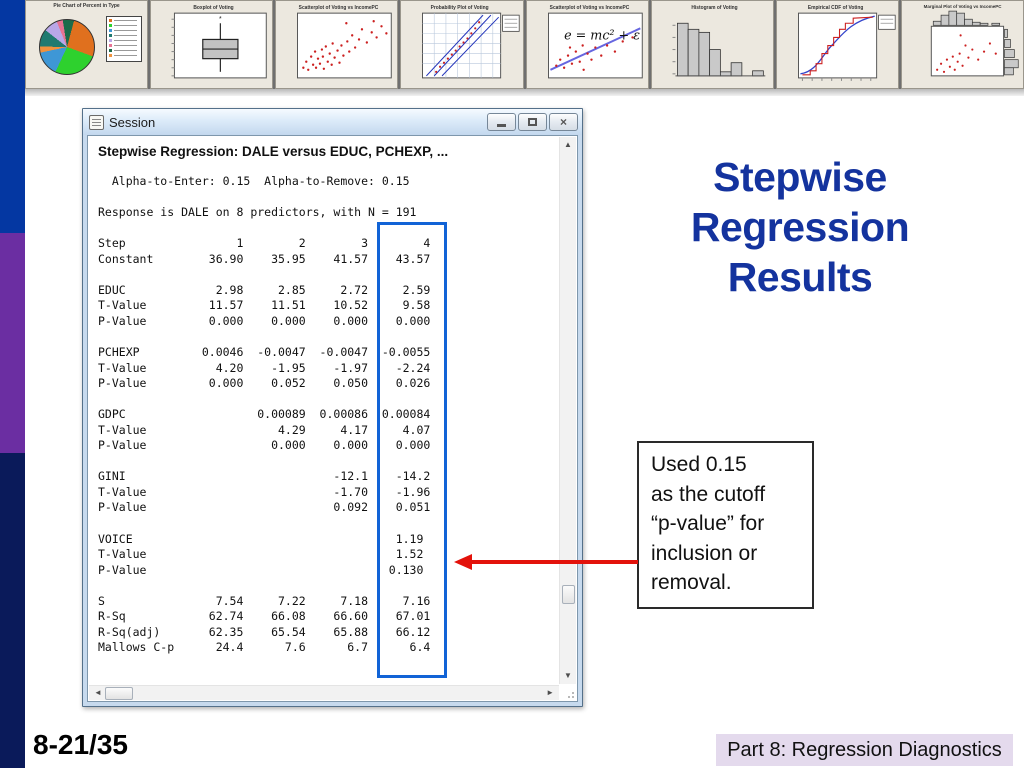 The image size is (1024, 768). I want to click on minimize-icon, so click(501, 125).